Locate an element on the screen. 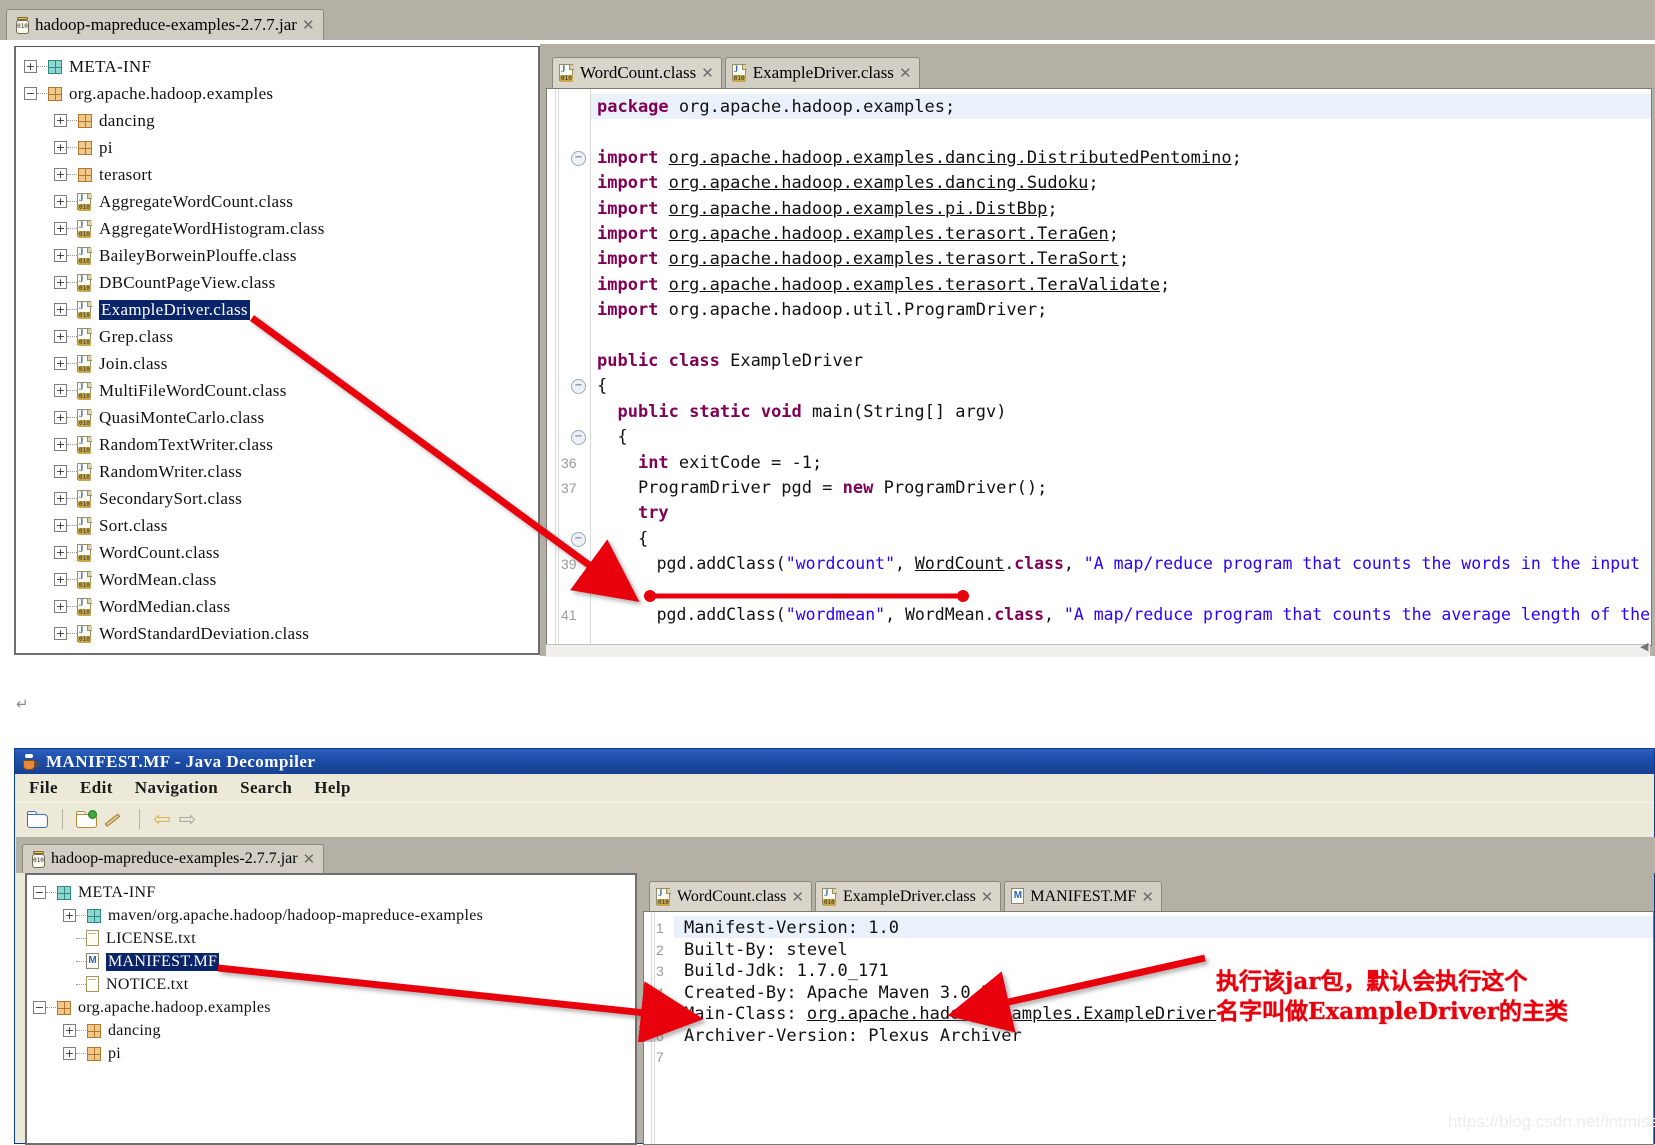 The height and width of the screenshot is (1145, 1655). forward-arrow-icon: ⇨ is located at coordinates (188, 819).